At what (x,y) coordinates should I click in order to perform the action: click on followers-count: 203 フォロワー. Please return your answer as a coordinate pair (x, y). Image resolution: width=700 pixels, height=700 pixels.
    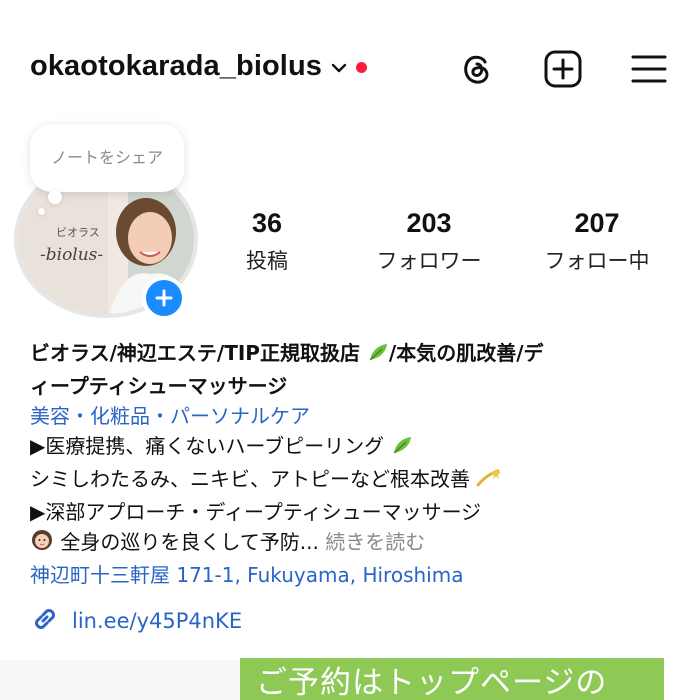
    Looking at the image, I should click on (429, 241).